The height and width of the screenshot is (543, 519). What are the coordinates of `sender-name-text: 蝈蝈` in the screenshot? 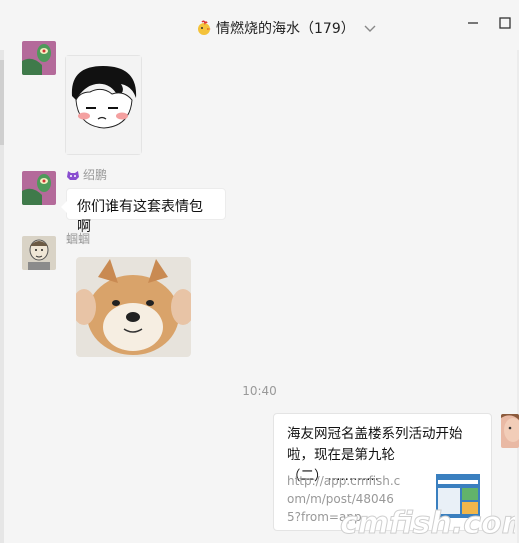 It's located at (78, 239).